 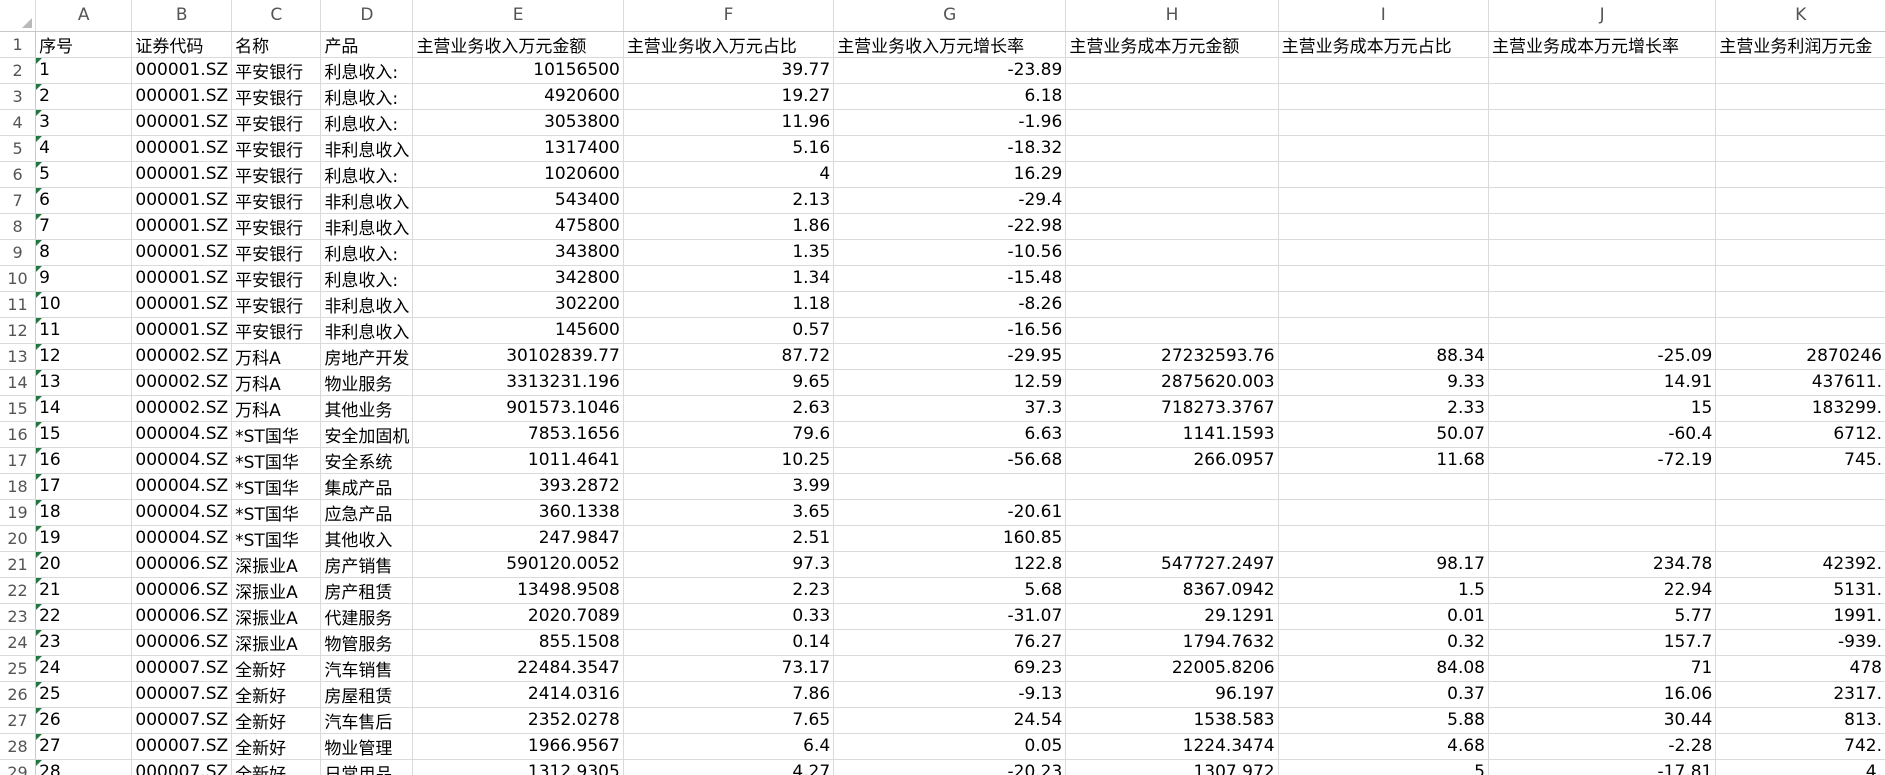 What do you see at coordinates (276, 278) in the screenshot?
I see `cell-C10: 平安银行` at bounding box center [276, 278].